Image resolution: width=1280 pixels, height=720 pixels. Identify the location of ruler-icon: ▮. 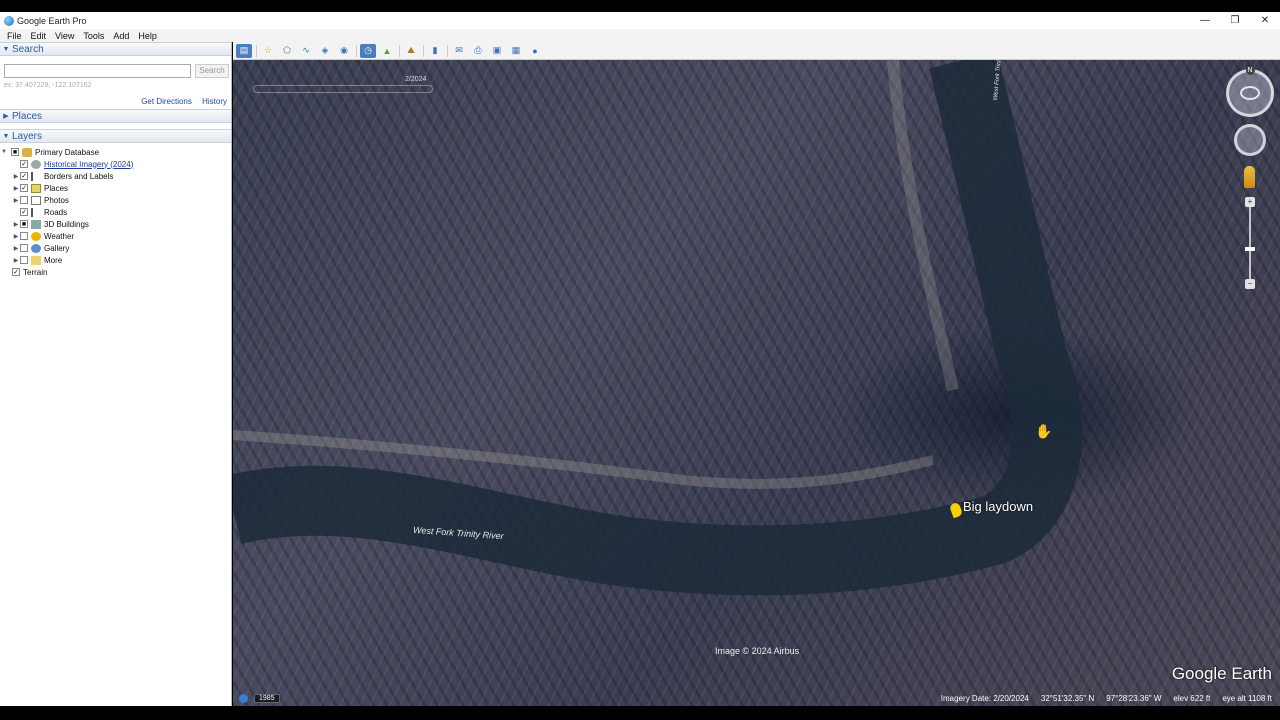
(435, 51).